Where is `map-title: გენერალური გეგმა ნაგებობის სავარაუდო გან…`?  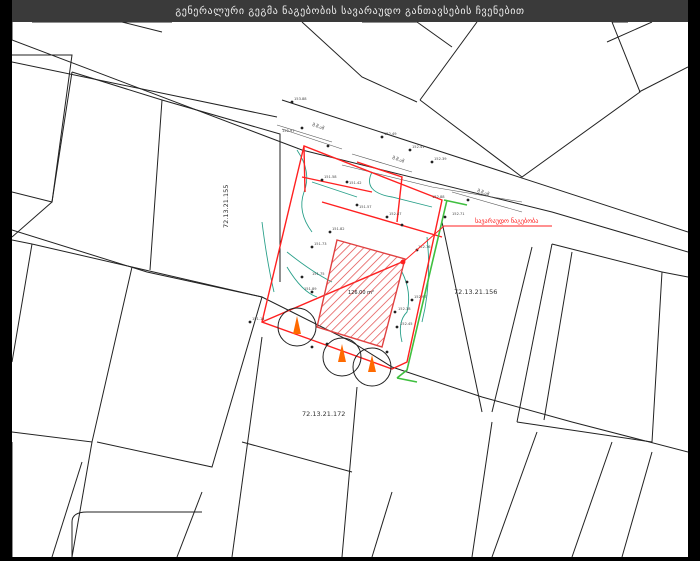
map-title: გენერალური გეგმა ნაგებობის სავარაუდო გან… is located at coordinates (350, 11).